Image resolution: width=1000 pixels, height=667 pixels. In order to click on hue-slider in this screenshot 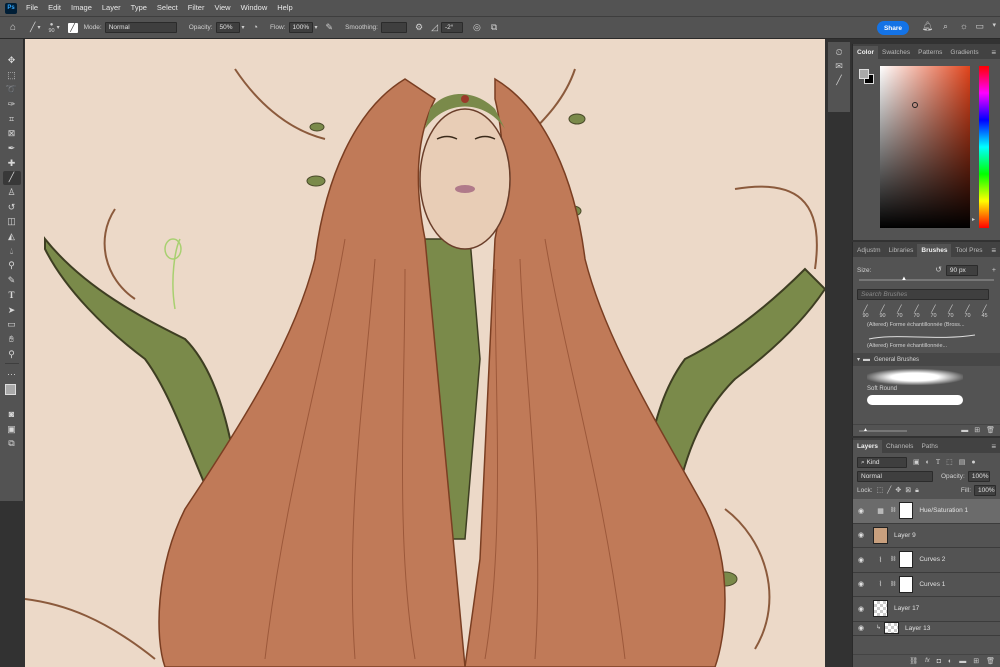, I will do `click(984, 147)`.